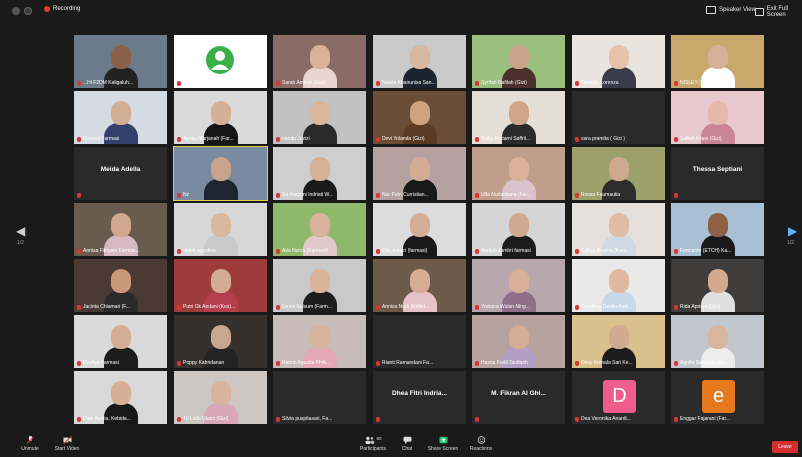 This screenshot has height=457, width=802. What do you see at coordinates (717, 117) in the screenshot?
I see `participant-tile: Saffah Ariani (Gizi)` at bounding box center [717, 117].